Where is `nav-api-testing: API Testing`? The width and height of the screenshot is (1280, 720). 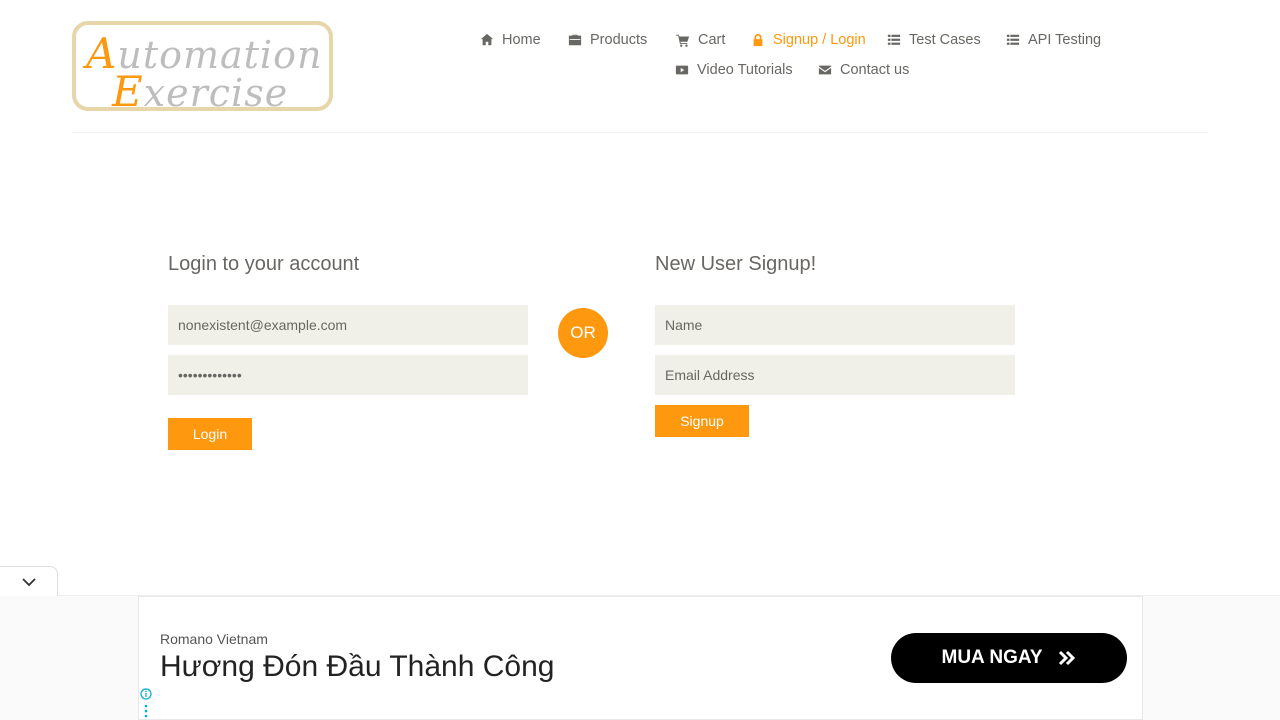 nav-api-testing: API Testing is located at coordinates (1053, 40).